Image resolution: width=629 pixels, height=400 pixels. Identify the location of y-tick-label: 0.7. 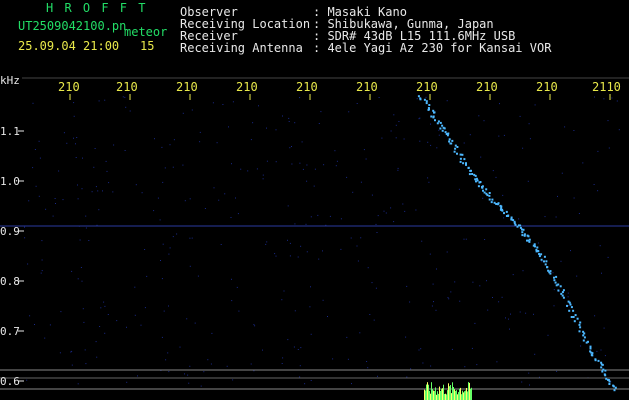
(10, 331).